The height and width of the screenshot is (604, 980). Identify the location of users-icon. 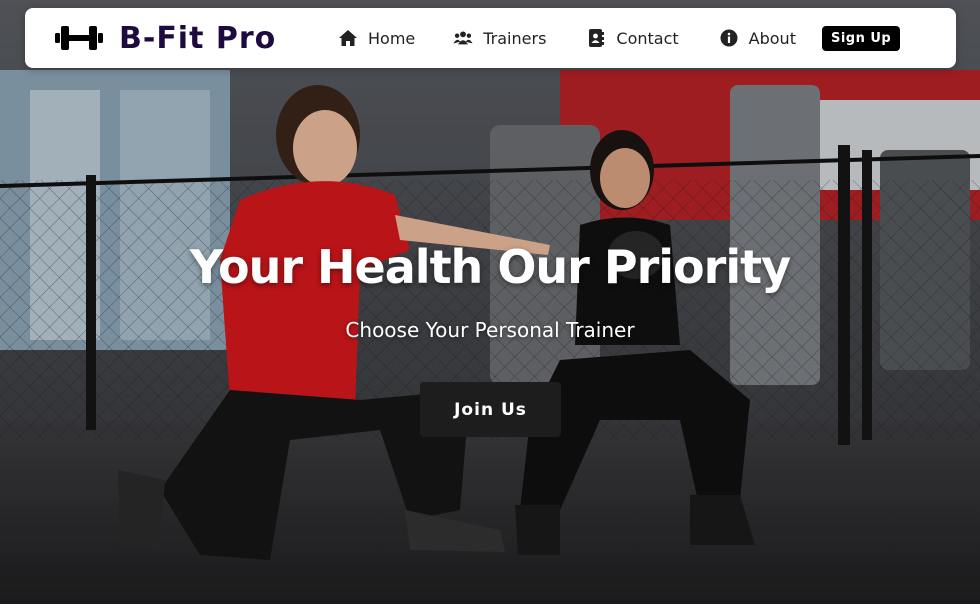
(463, 38).